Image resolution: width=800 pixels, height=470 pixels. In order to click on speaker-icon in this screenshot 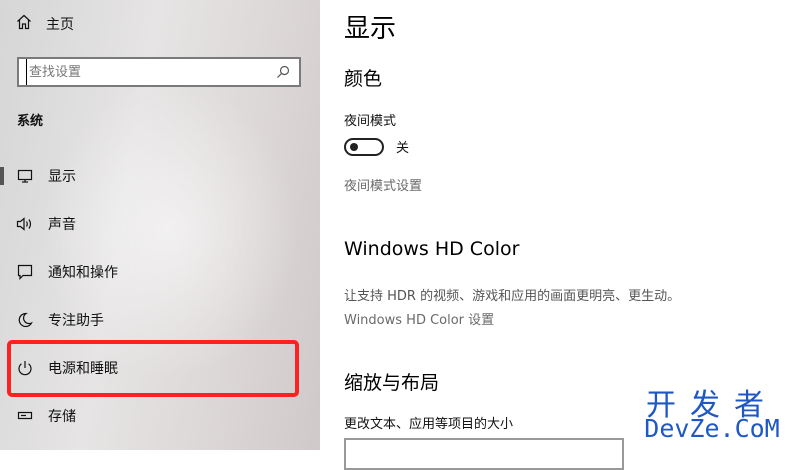, I will do `click(25, 224)`.